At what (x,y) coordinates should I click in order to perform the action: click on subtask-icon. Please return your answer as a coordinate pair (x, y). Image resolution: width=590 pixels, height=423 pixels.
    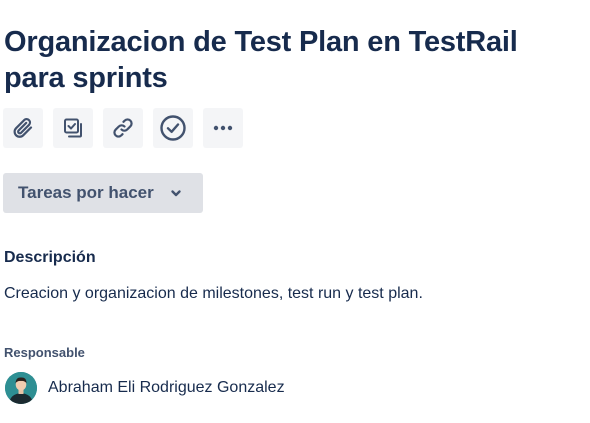
    Looking at the image, I should click on (73, 128).